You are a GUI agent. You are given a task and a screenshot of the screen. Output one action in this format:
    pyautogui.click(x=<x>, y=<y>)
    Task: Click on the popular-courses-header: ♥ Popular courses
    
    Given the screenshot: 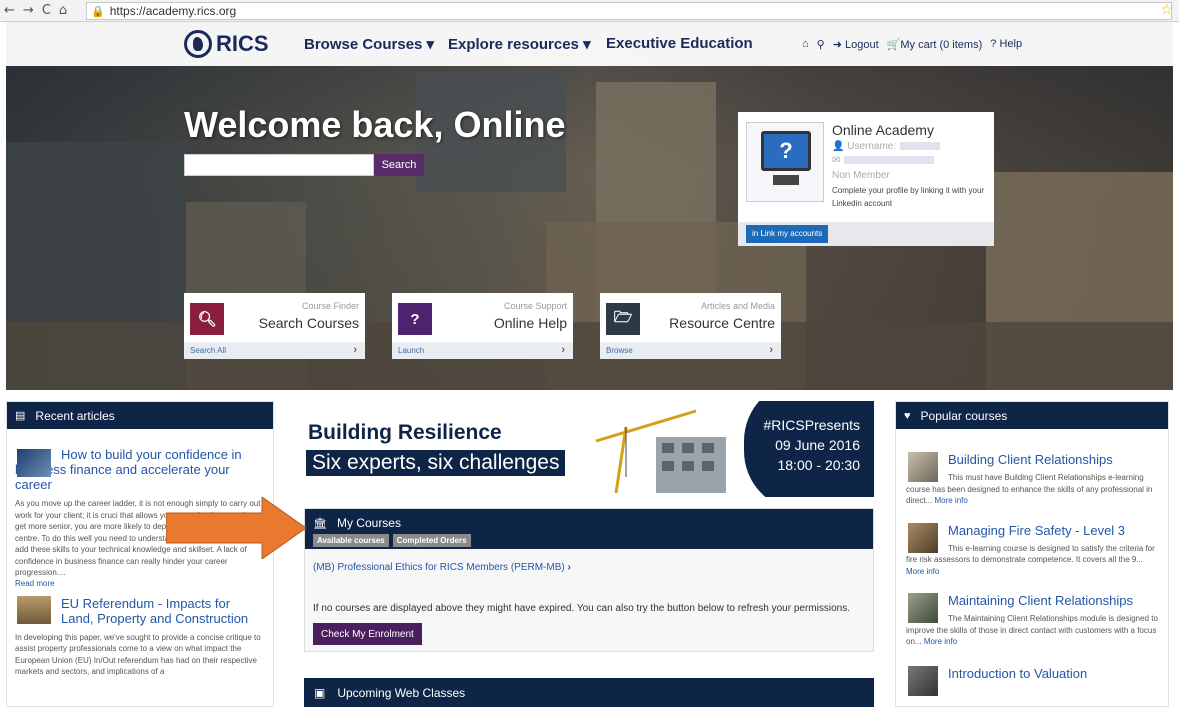 What is the action you would take?
    pyautogui.click(x=1032, y=415)
    